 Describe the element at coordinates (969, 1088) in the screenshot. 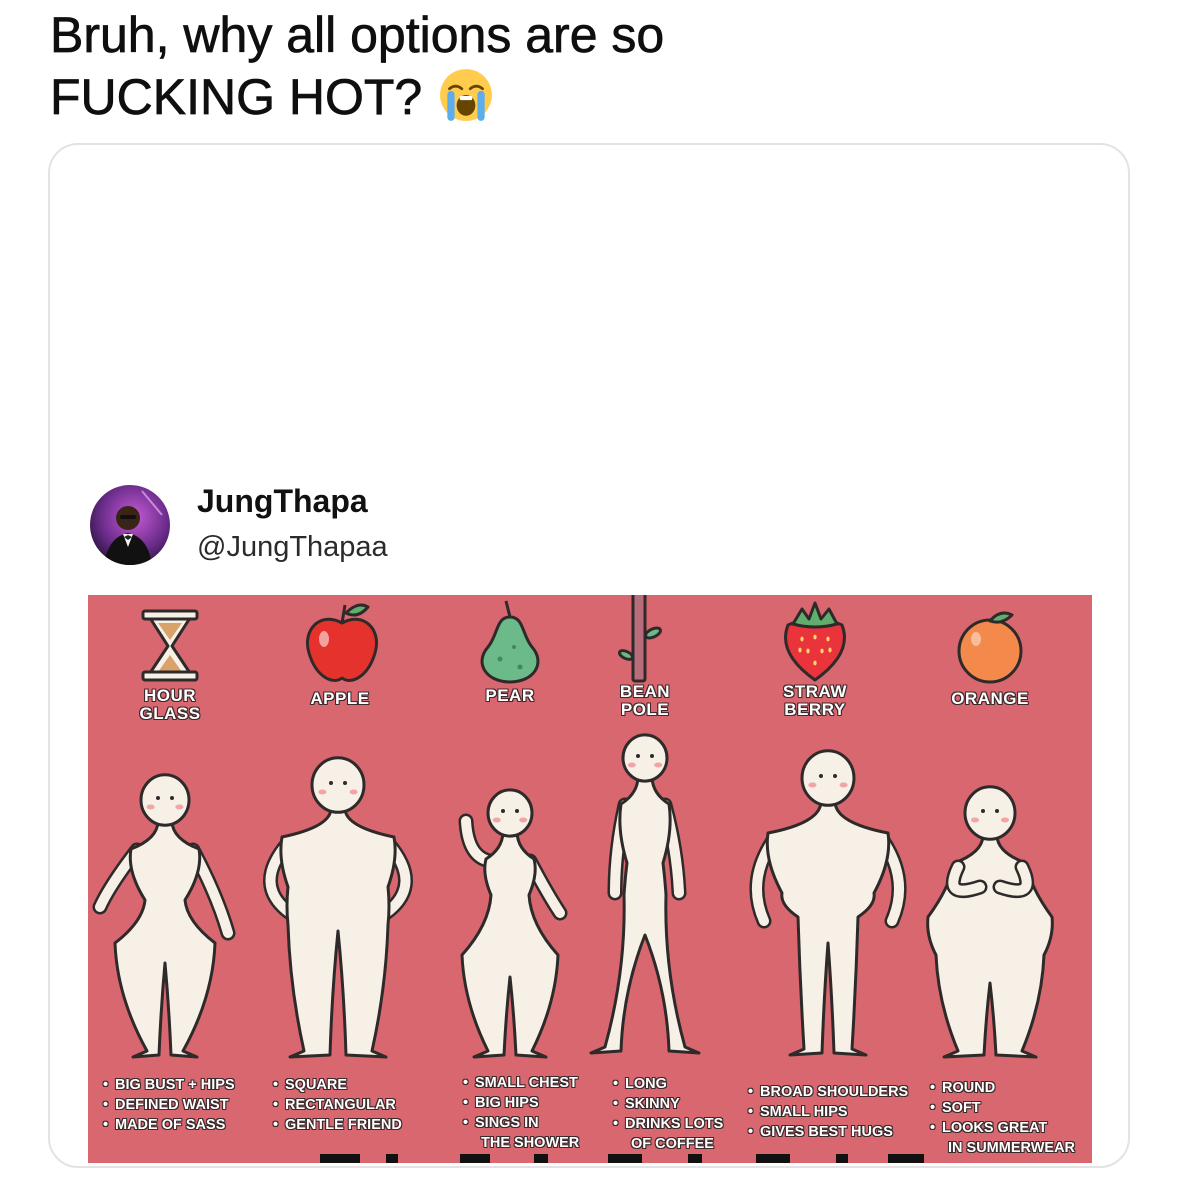

I see `trait-text: ROUND` at that location.